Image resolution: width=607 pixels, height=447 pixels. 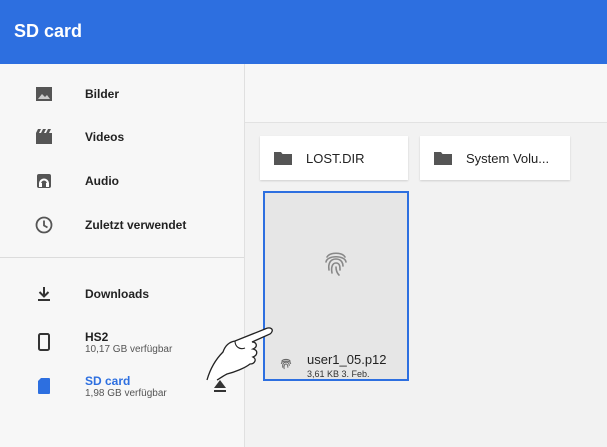 What do you see at coordinates (426, 93) in the screenshot?
I see `toolbar-strip` at bounding box center [426, 93].